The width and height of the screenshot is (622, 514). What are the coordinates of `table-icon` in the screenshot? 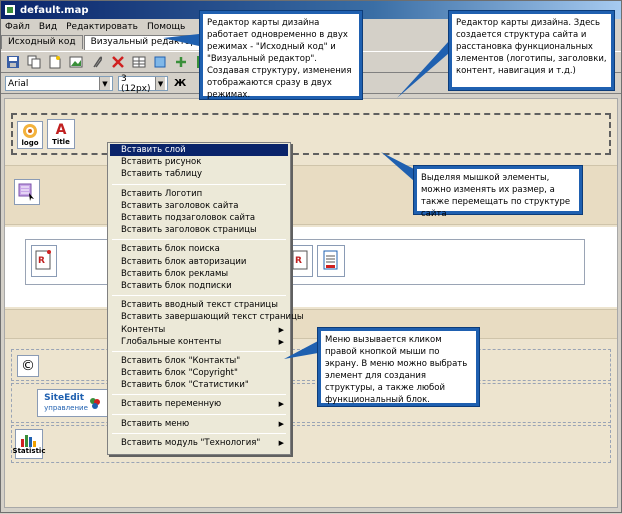 It's located at (139, 62).